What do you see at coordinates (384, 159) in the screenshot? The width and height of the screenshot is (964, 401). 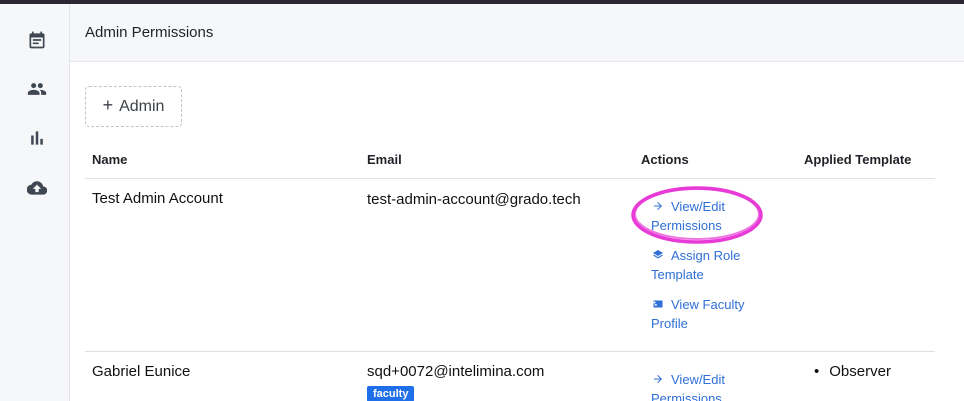 I see `column-header-email: Email` at bounding box center [384, 159].